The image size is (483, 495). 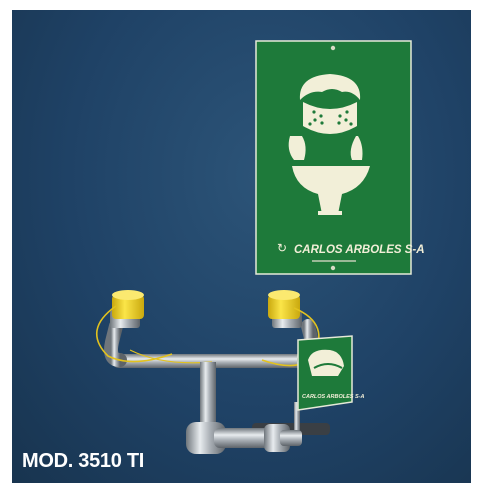 What do you see at coordinates (333, 397) in the screenshot?
I see `push-flag-brand-text: CARLOS ARBOLES S-A` at bounding box center [333, 397].